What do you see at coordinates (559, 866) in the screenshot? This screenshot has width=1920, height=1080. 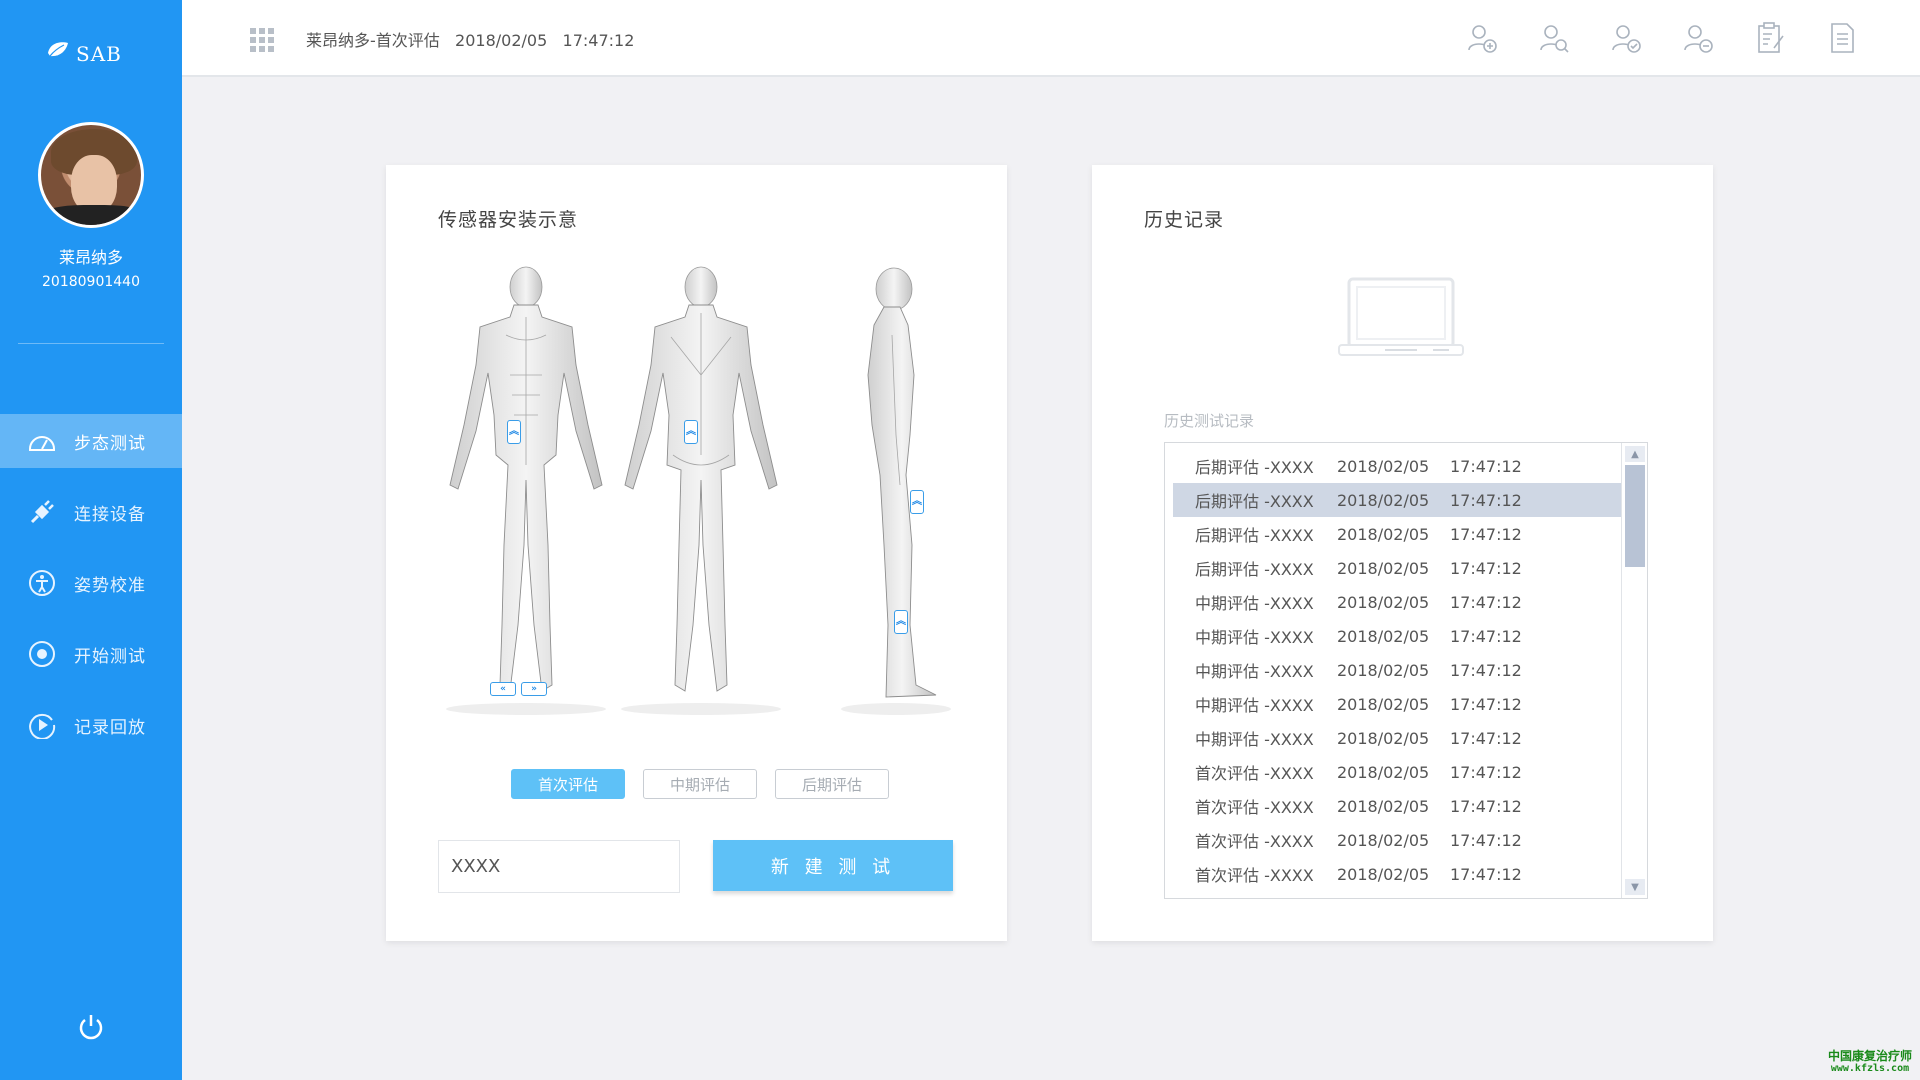 I see `test-name-input` at bounding box center [559, 866].